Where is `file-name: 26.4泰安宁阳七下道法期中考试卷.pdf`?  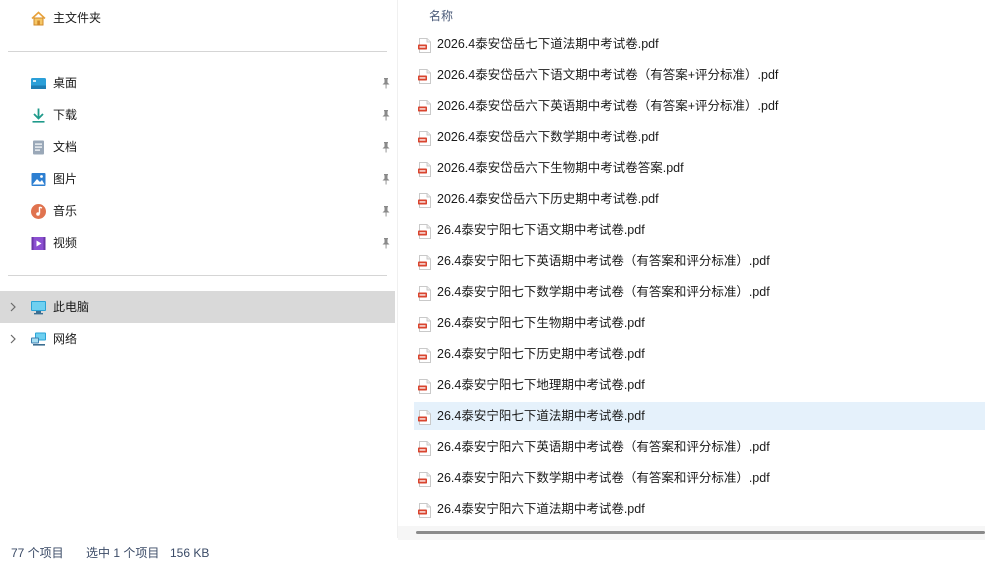 file-name: 26.4泰安宁阳七下道法期中考试卷.pdf is located at coordinates (541, 416).